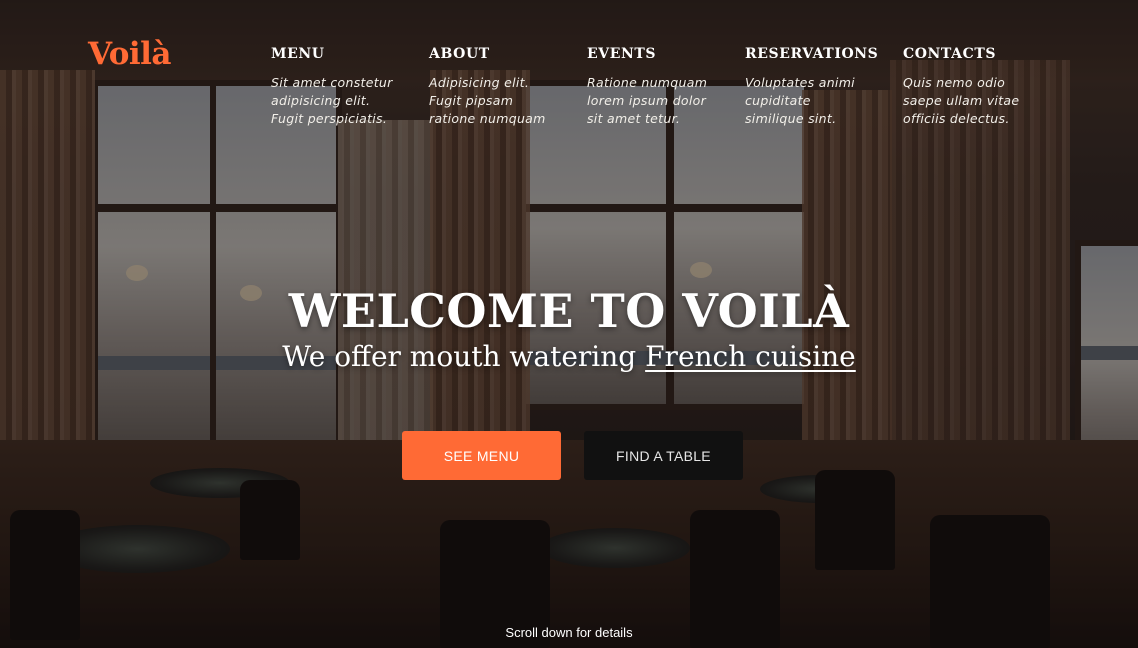  I want to click on nav-description-line: Ratione numquam, so click(647, 82).